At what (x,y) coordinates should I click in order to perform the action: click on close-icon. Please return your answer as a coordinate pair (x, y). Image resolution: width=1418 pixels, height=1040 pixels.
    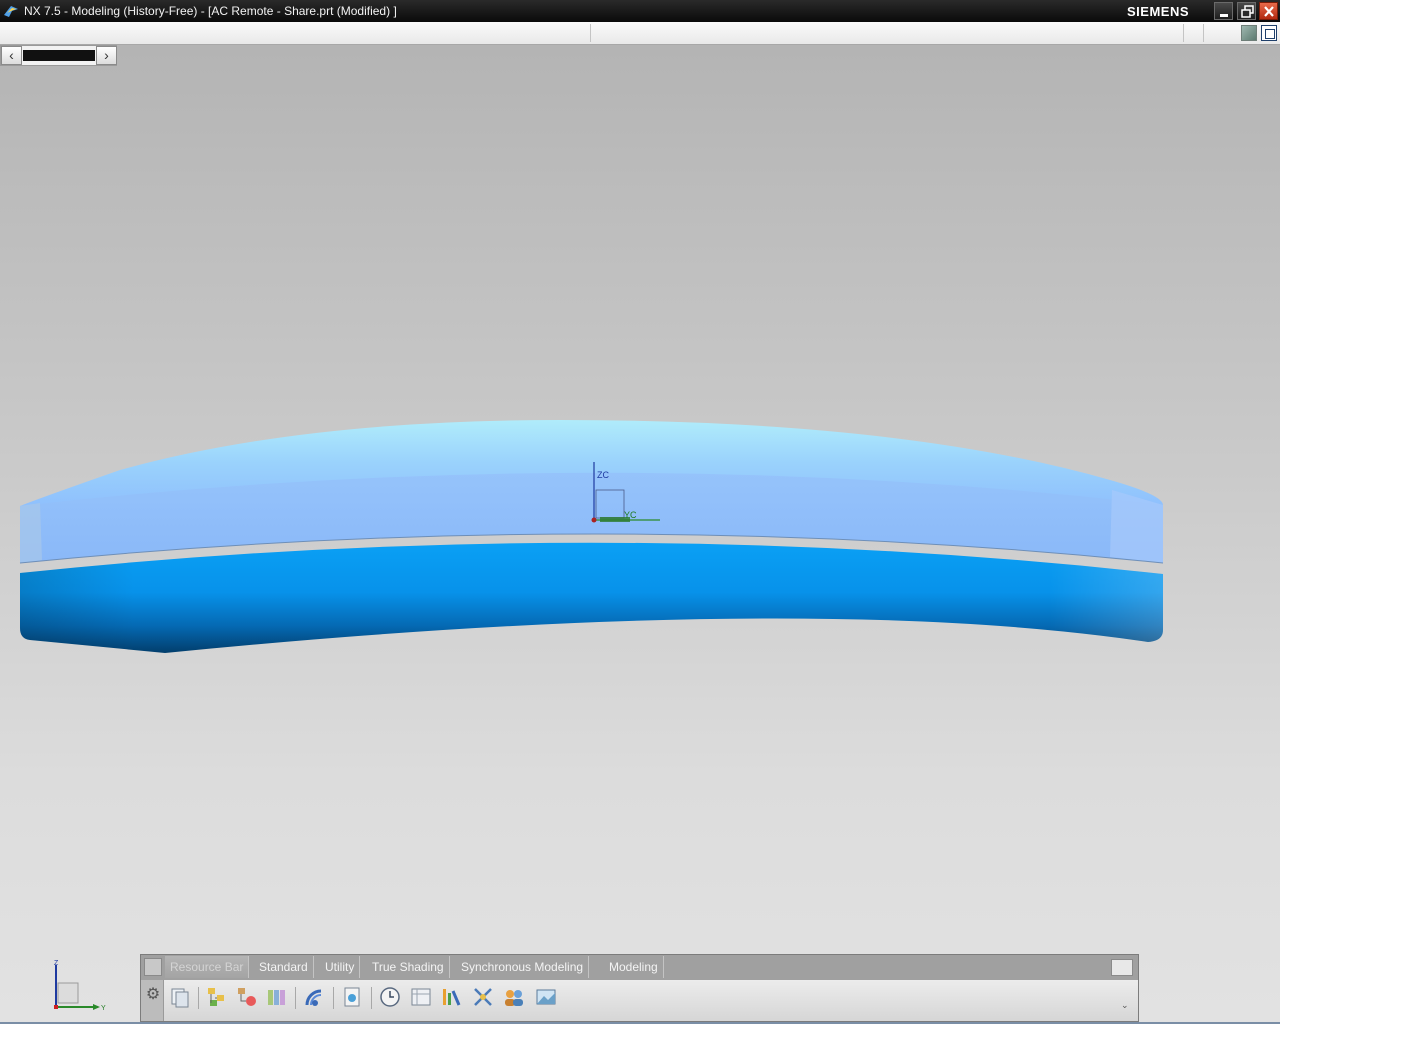
    Looking at the image, I should click on (1269, 11).